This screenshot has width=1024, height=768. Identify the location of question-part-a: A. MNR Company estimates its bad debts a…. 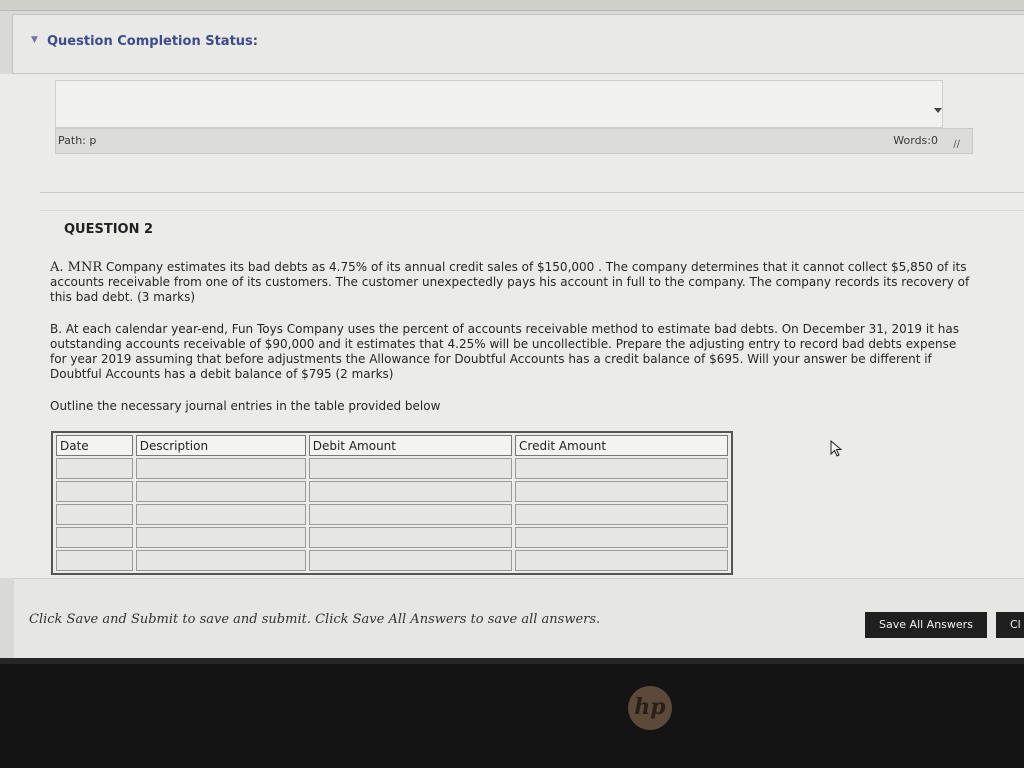
(510, 282).